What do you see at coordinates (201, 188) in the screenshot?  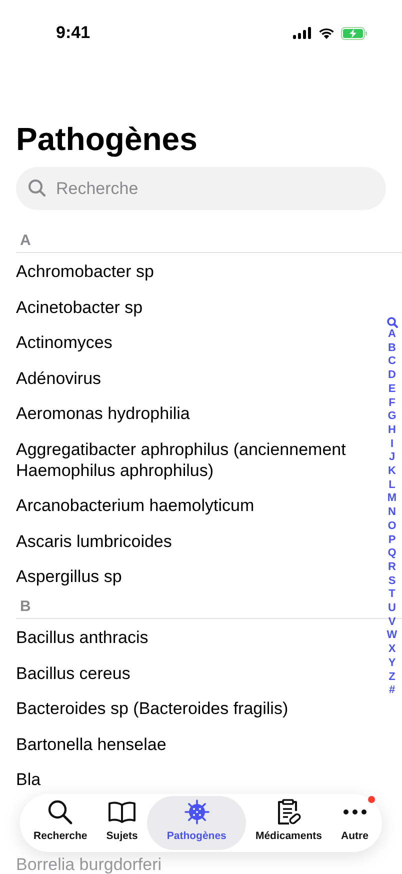 I see `search-field: Recherche` at bounding box center [201, 188].